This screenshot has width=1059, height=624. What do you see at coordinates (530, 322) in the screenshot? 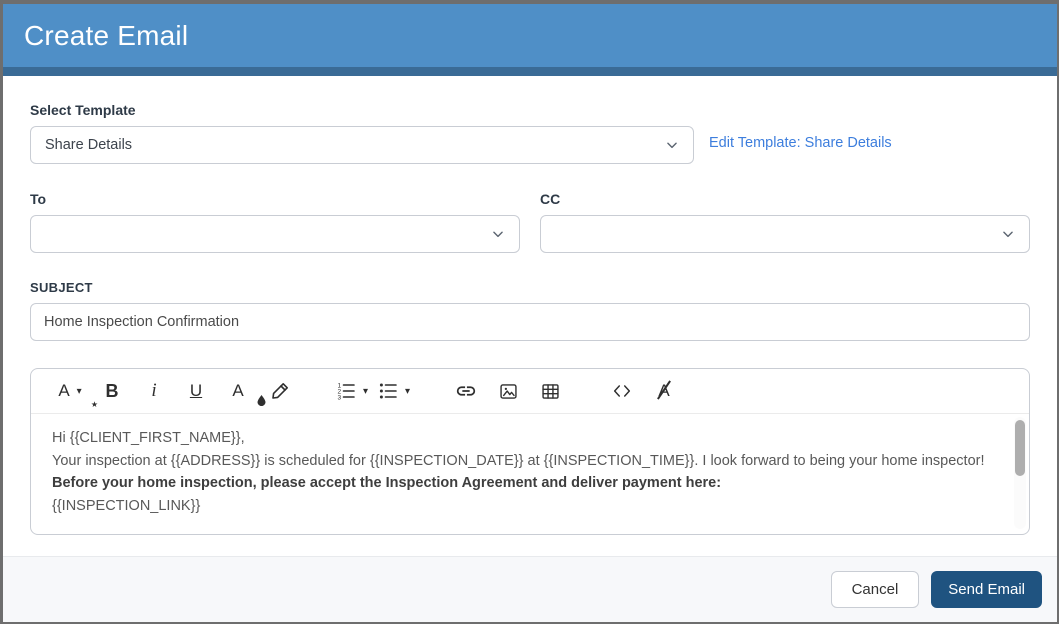
I see `subject-input` at bounding box center [530, 322].